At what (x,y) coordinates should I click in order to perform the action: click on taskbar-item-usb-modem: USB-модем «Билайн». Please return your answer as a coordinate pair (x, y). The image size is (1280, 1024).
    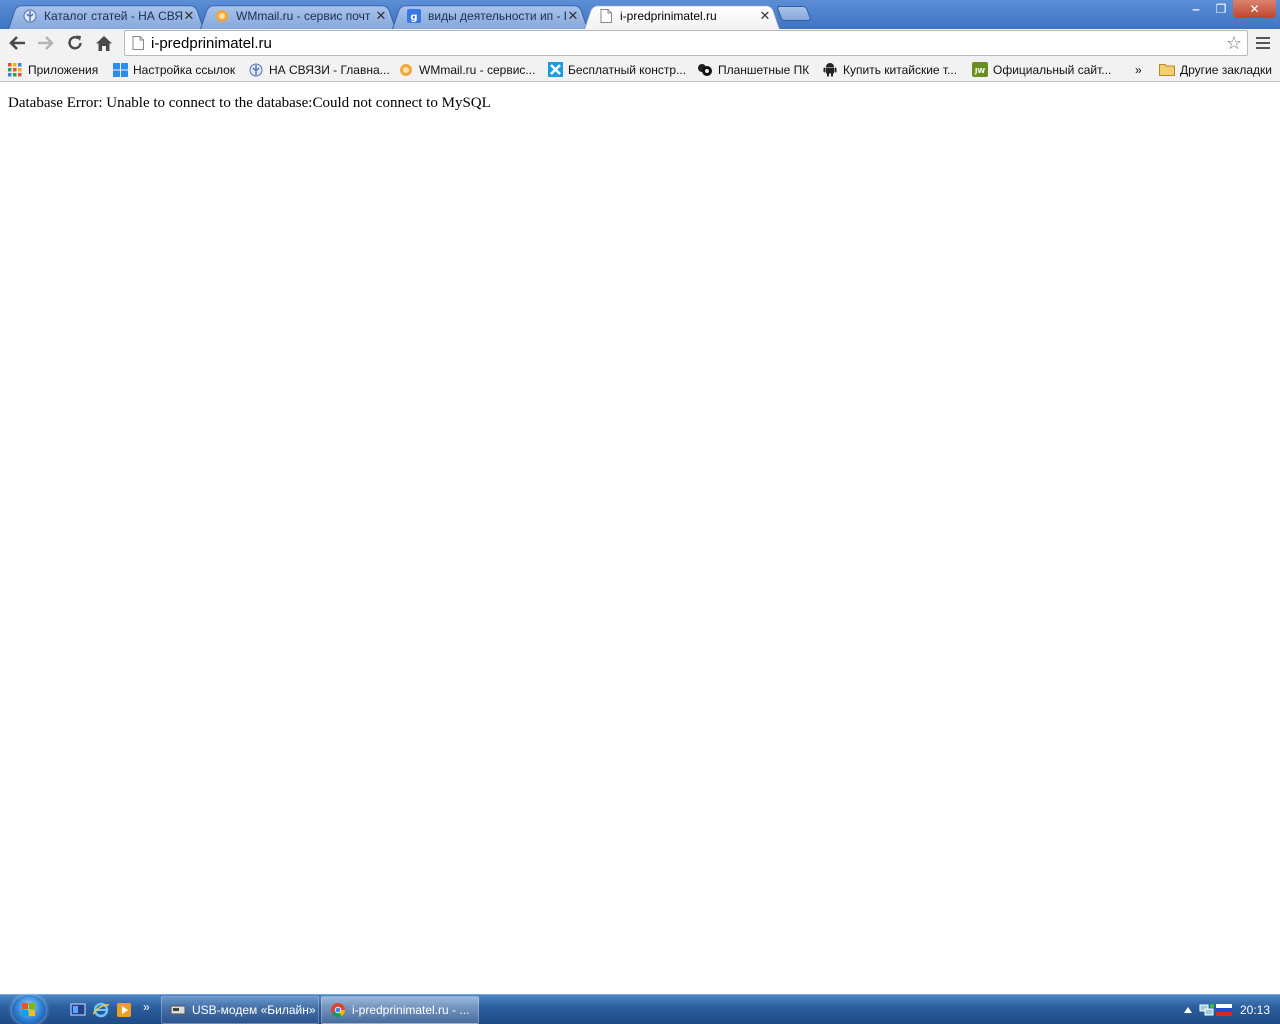
    Looking at the image, I should click on (240, 1010).